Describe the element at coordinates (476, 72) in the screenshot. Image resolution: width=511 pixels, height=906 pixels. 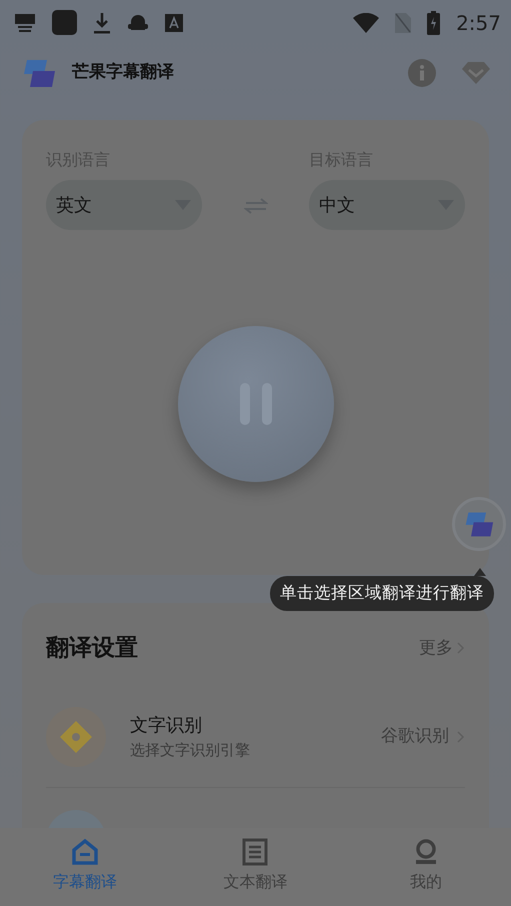
I see `diamond-icon` at that location.